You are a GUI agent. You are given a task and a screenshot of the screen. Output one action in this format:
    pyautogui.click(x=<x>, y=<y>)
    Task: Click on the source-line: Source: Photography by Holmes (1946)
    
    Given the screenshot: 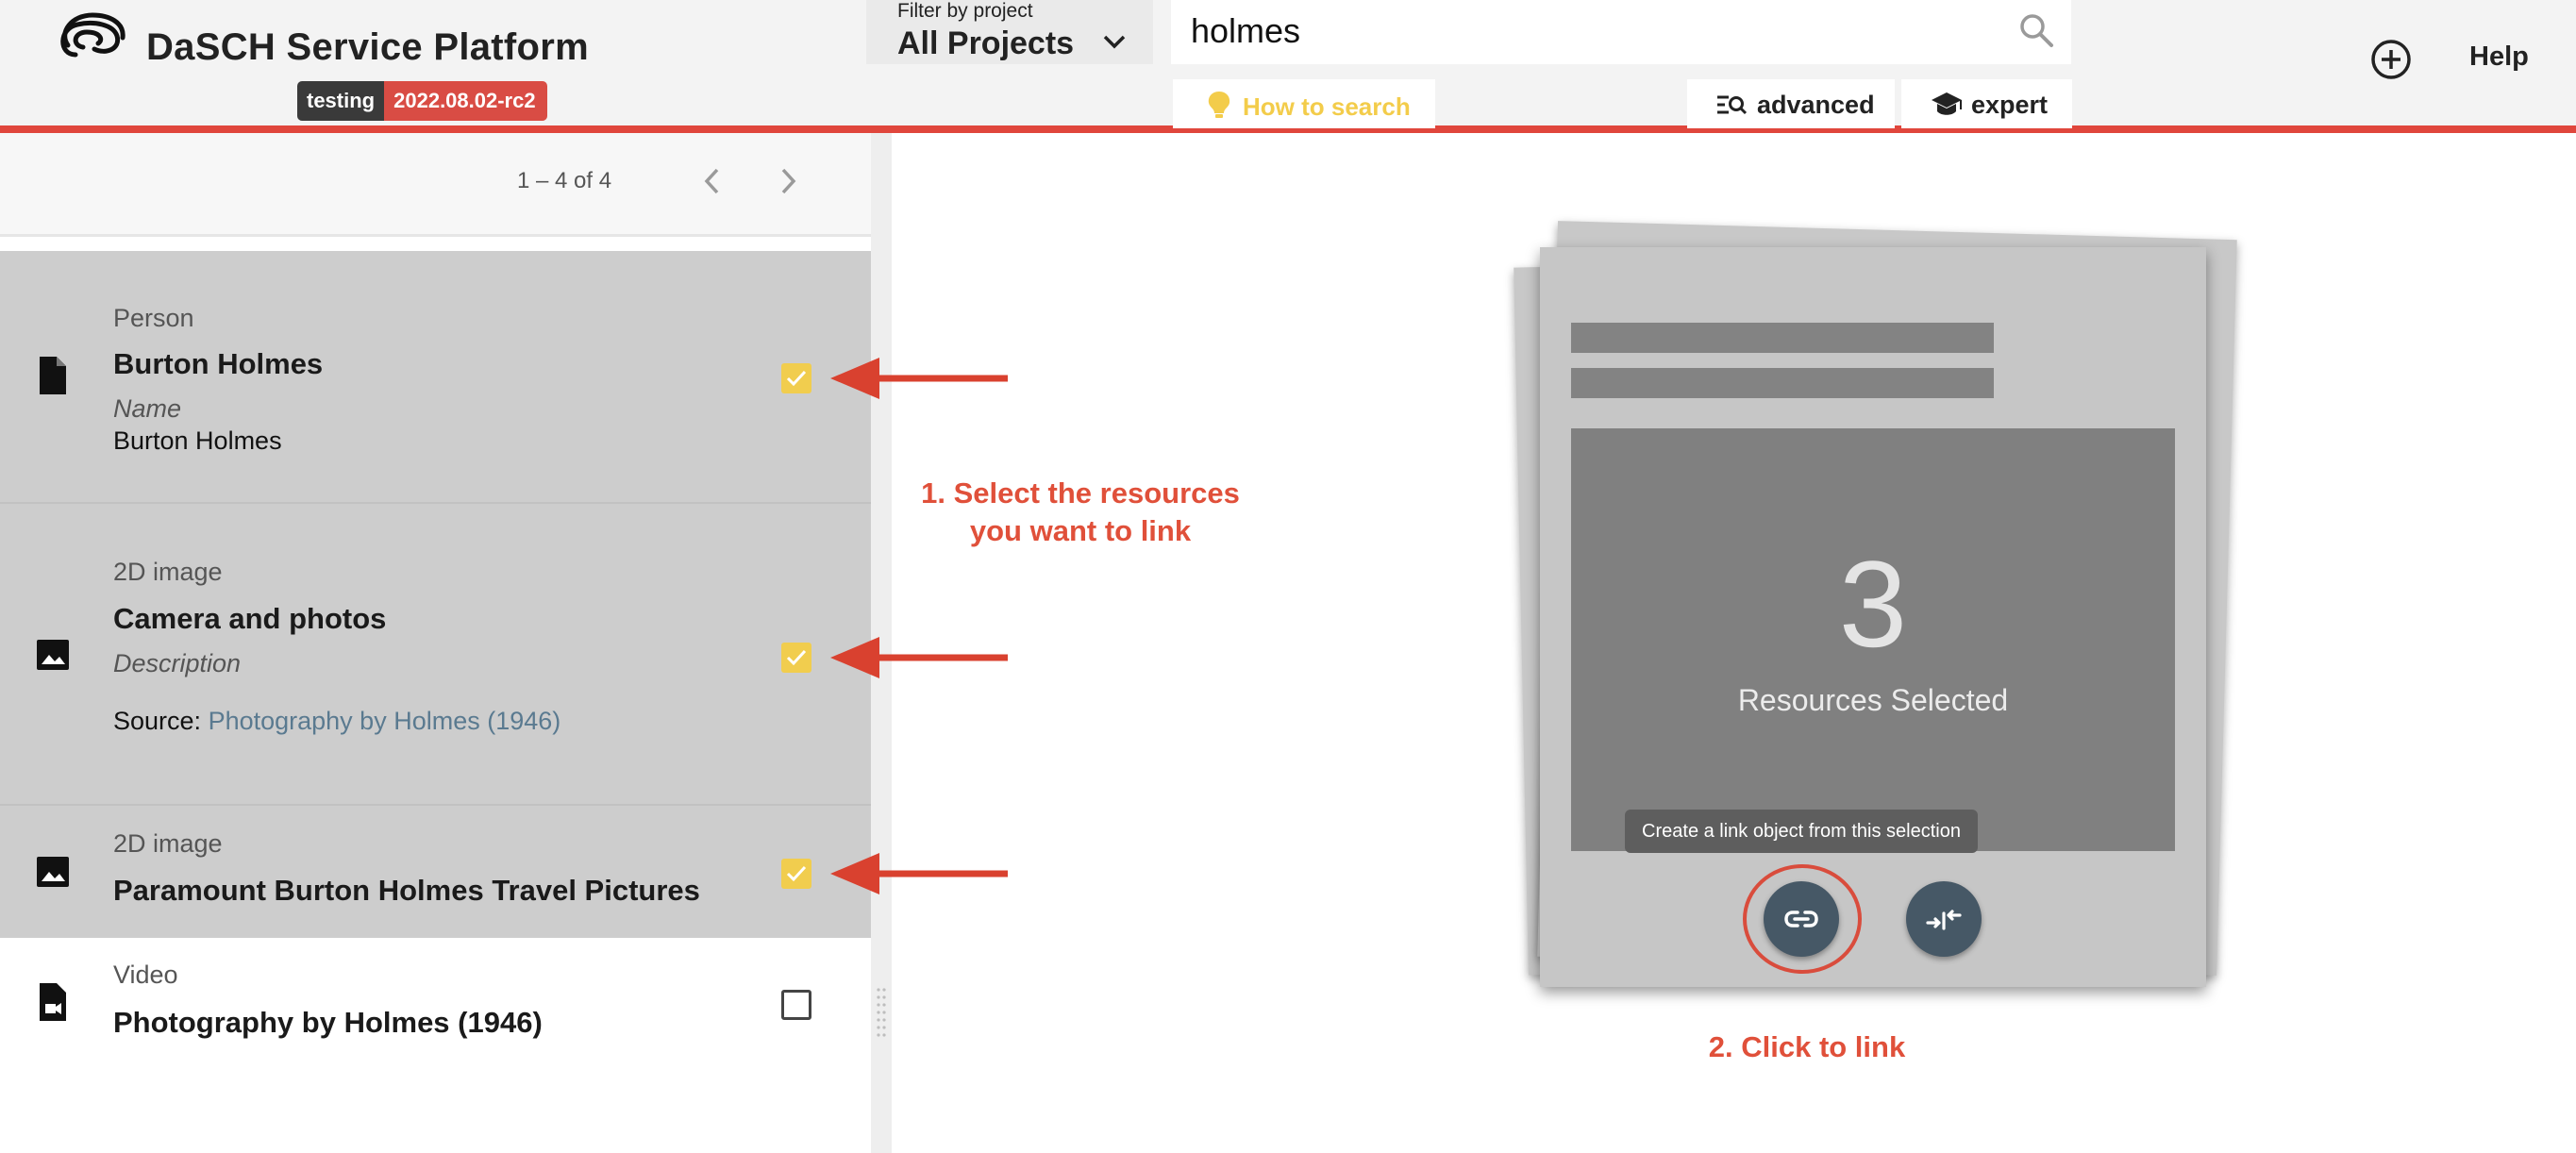 What is the action you would take?
    pyautogui.click(x=336, y=721)
    